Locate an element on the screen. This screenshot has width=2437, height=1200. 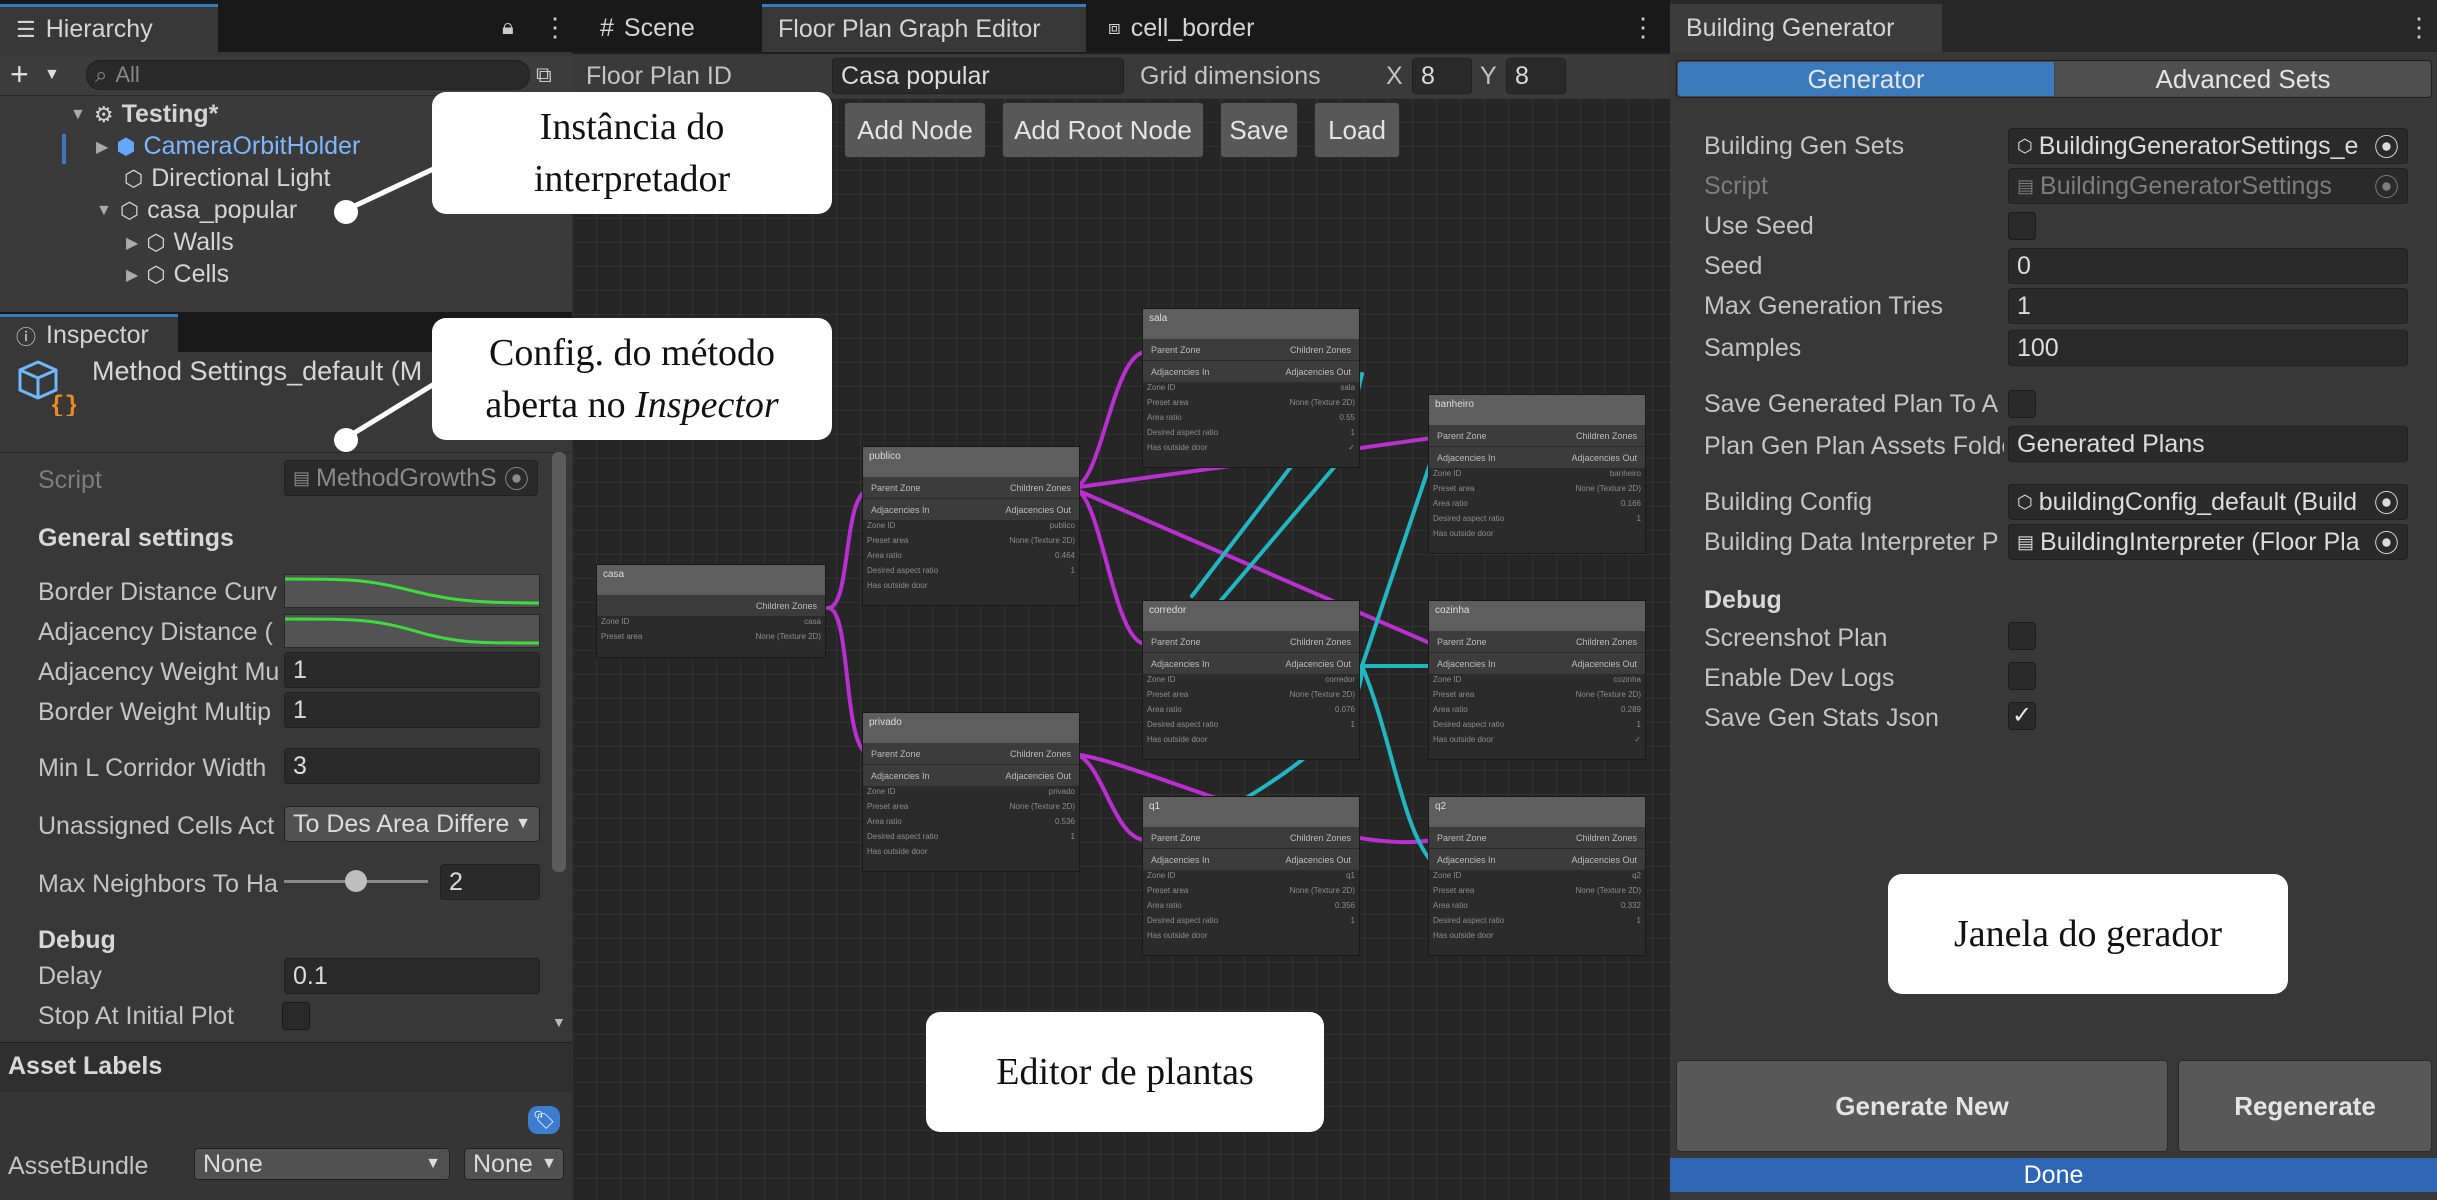
callout-generator-window: Janela do gerador is located at coordinates (2088, 934).